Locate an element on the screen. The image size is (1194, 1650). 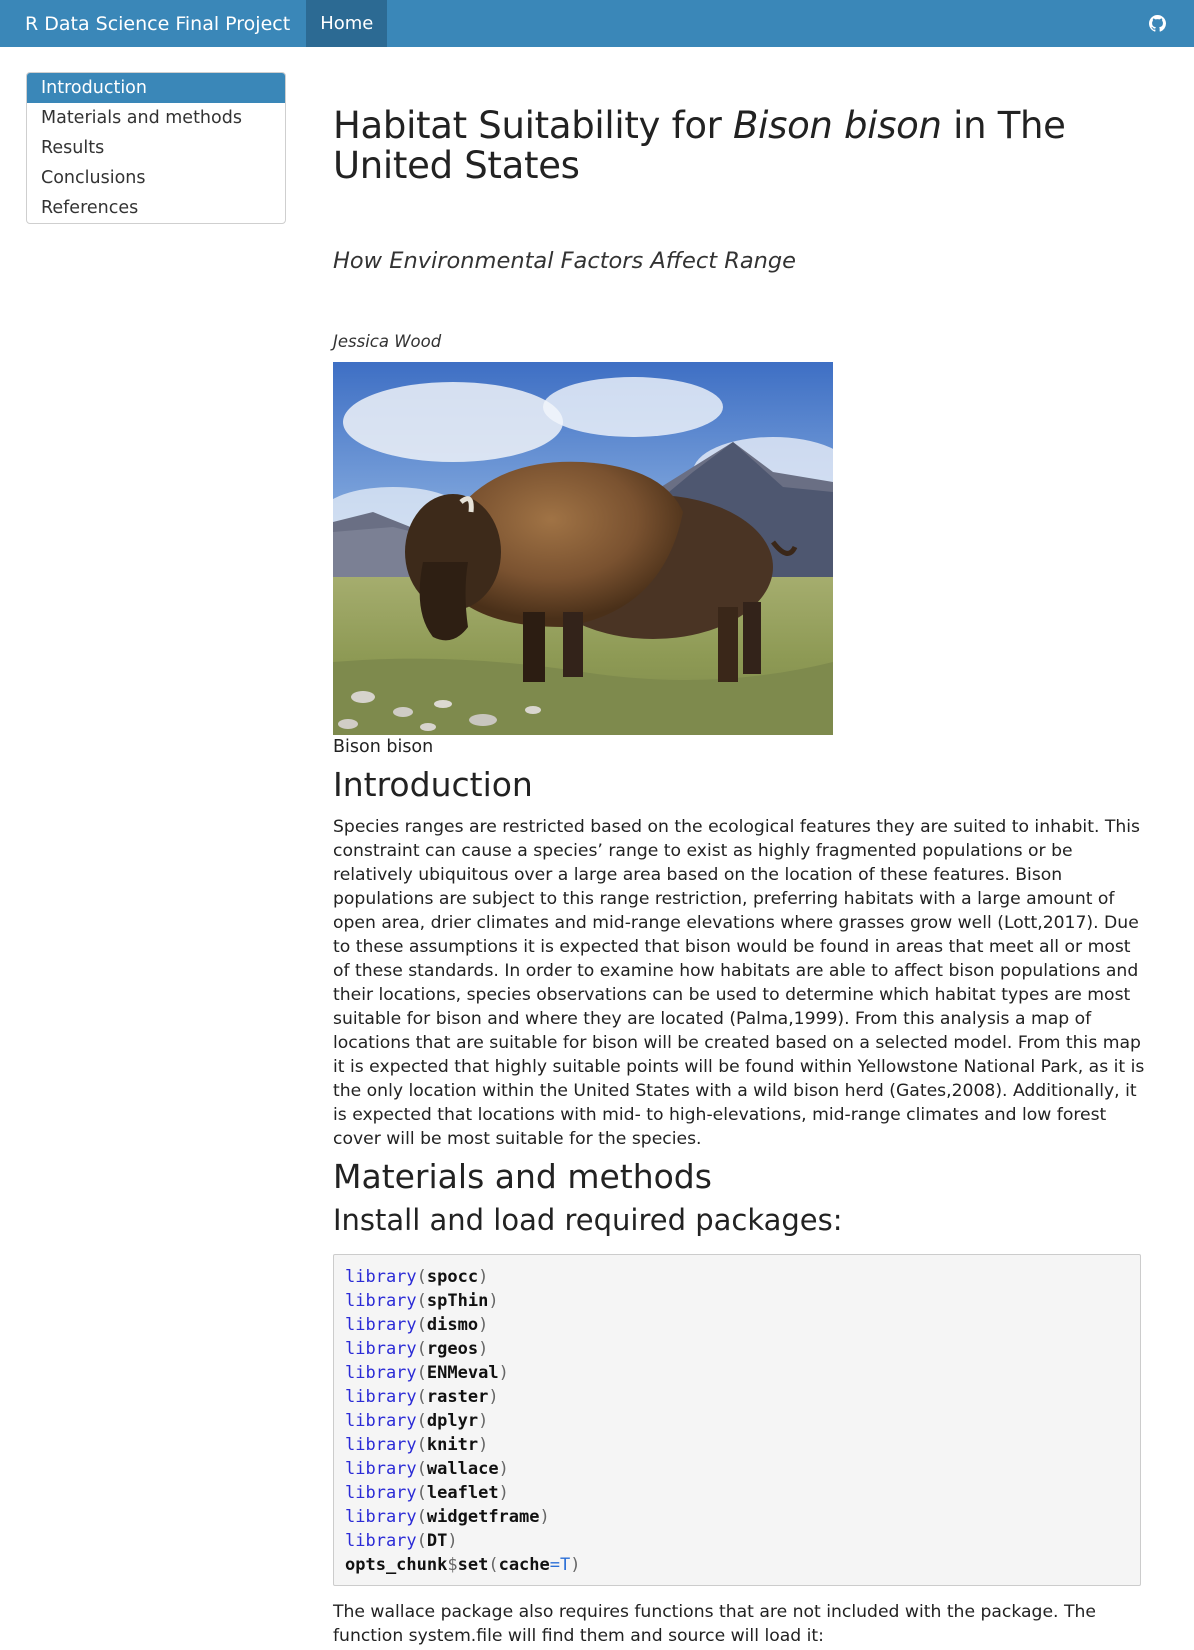
toc-item-conclusions: Conclusions is located at coordinates (156, 178).